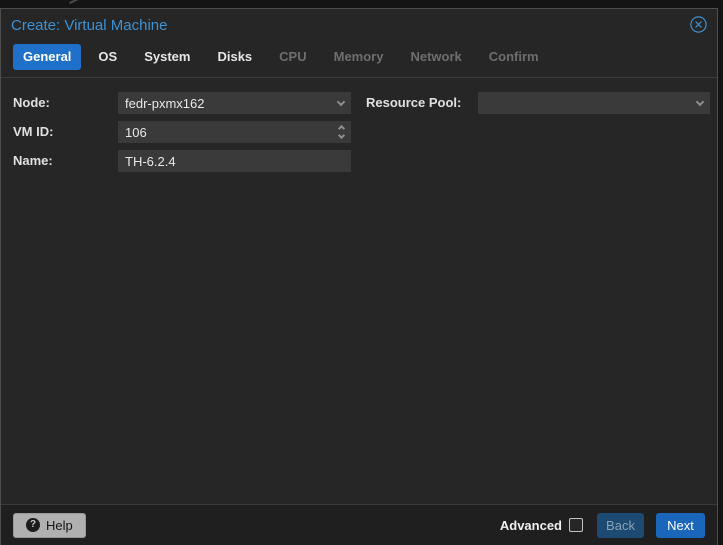  Describe the element at coordinates (359, 23) in the screenshot. I see `dialog-header: Create: Virtual Machine` at that location.